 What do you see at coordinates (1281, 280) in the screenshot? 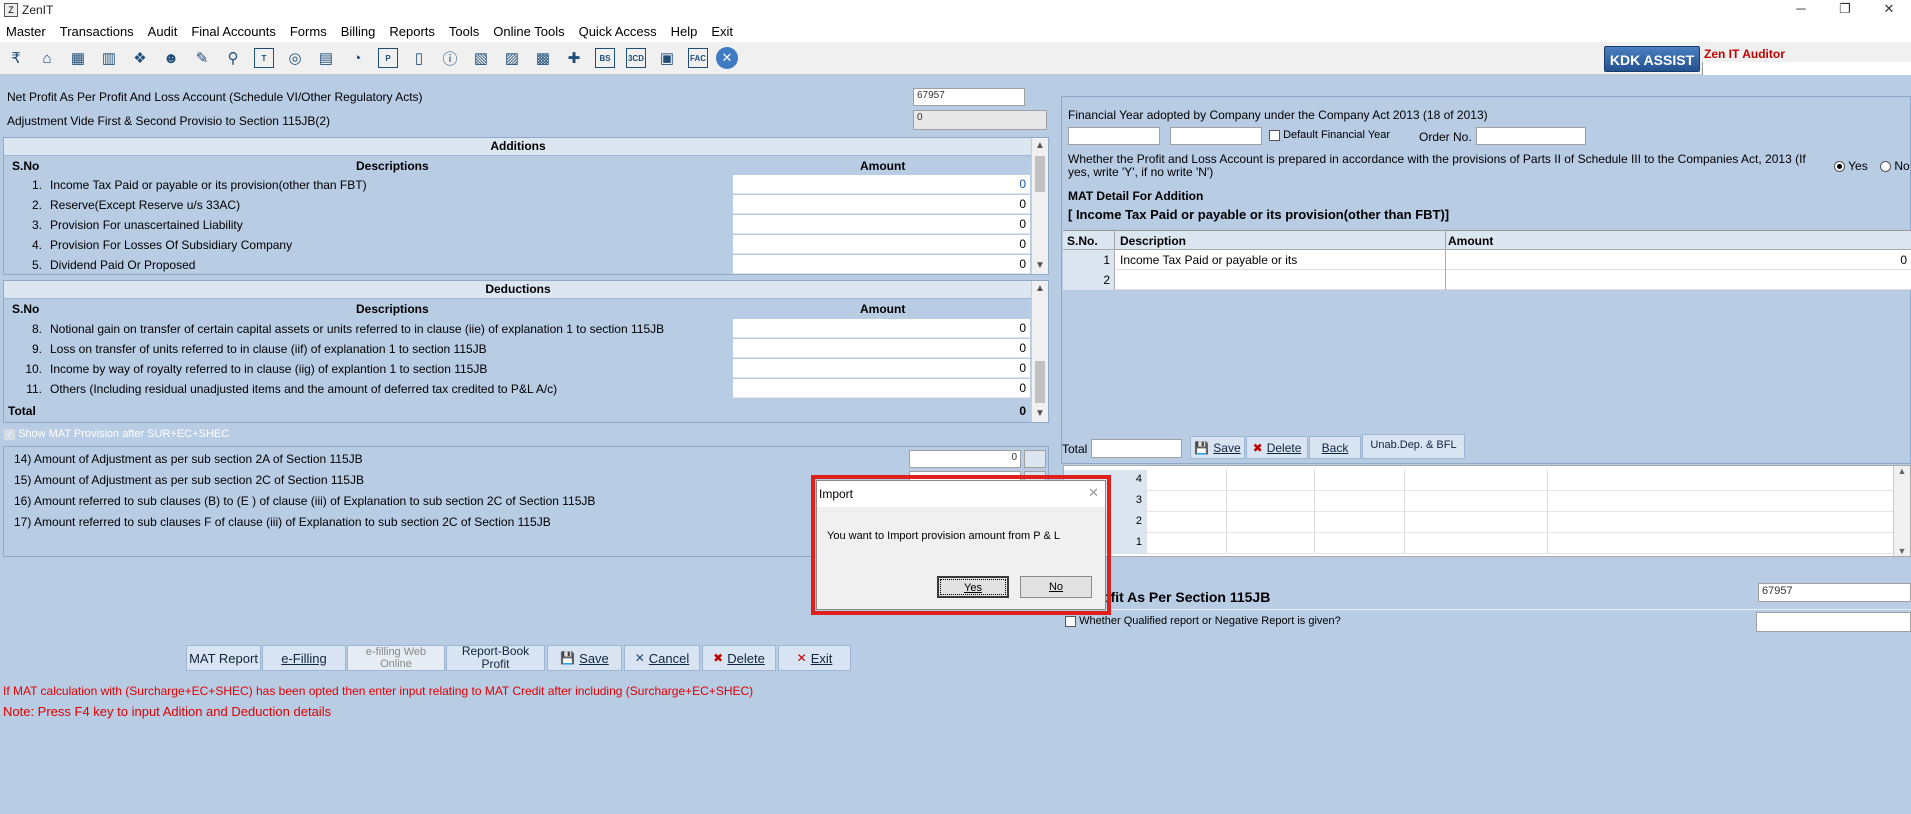
I see `row-description` at bounding box center [1281, 280].